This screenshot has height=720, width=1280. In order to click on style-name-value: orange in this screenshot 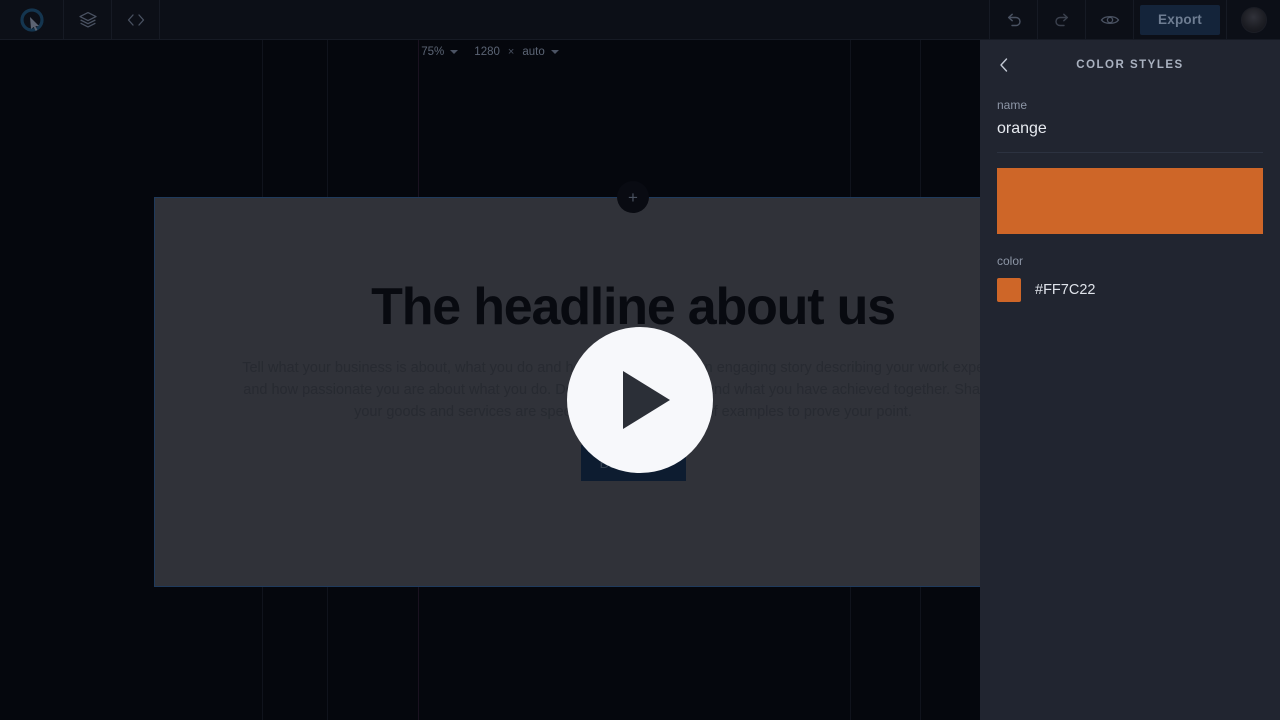, I will do `click(1130, 136)`.